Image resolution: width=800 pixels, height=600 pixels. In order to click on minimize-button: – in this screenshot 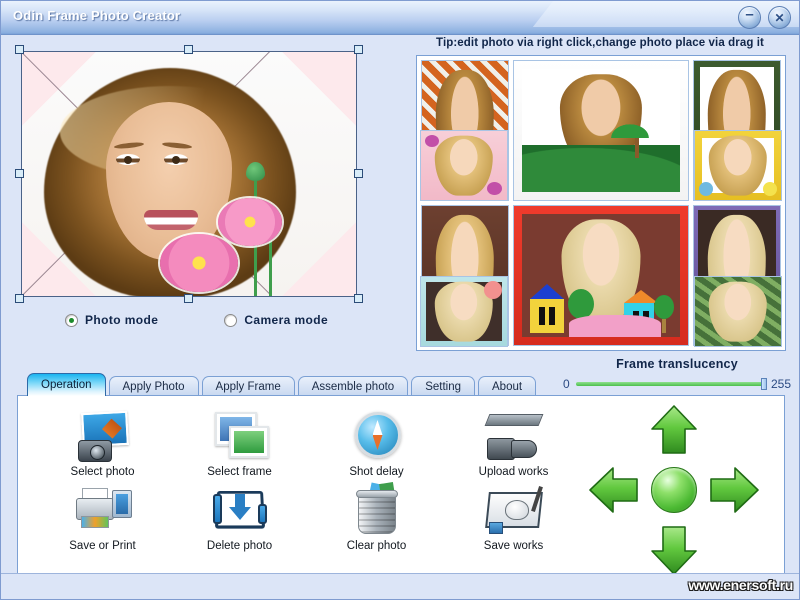, I will do `click(749, 17)`.